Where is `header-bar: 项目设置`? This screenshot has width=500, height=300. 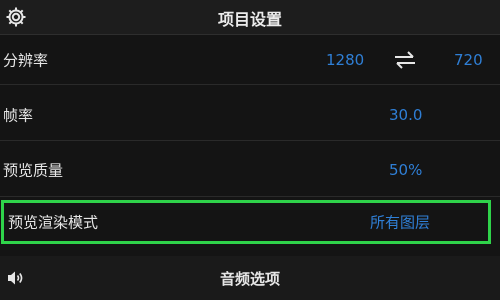
header-bar: 项目设置 is located at coordinates (250, 17).